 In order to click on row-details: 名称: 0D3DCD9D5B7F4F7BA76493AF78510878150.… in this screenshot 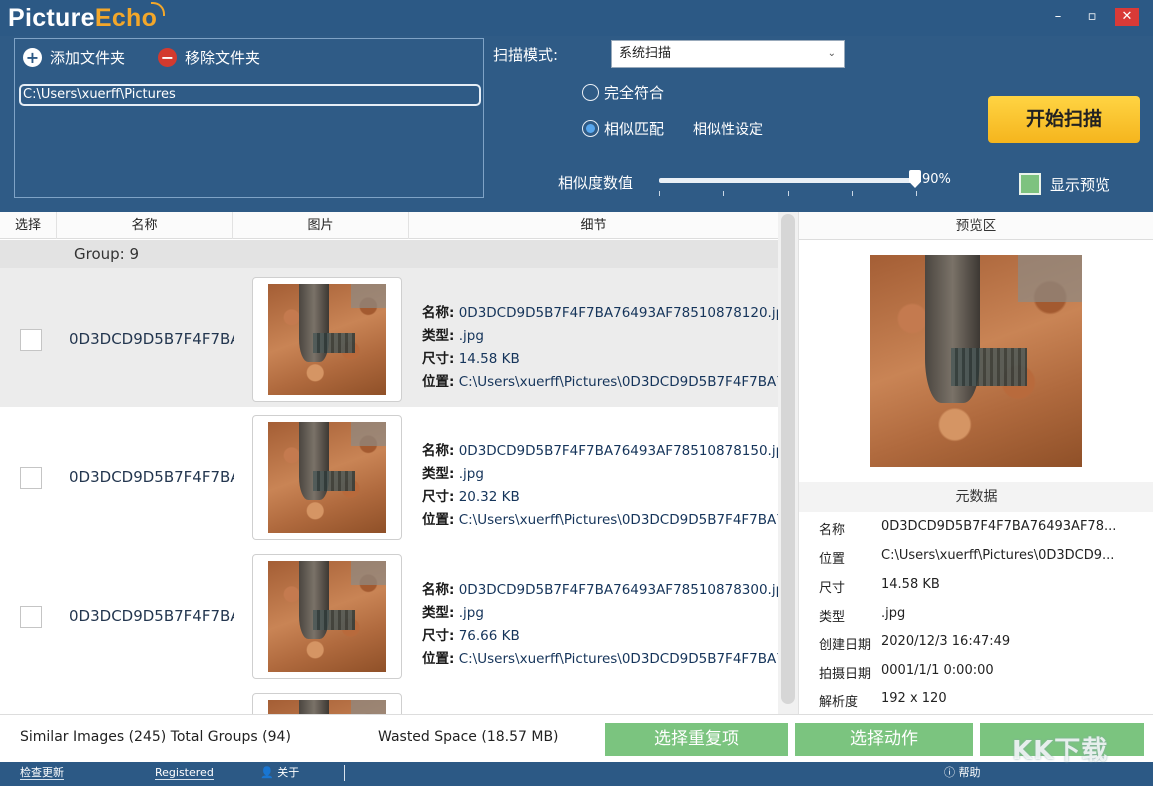, I will do `click(600, 486)`.